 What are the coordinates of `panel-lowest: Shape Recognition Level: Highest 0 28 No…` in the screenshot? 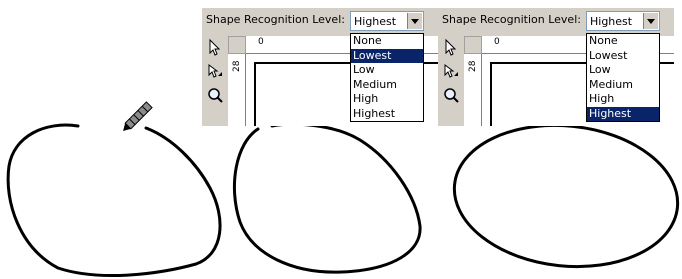 It's located at (320, 67).